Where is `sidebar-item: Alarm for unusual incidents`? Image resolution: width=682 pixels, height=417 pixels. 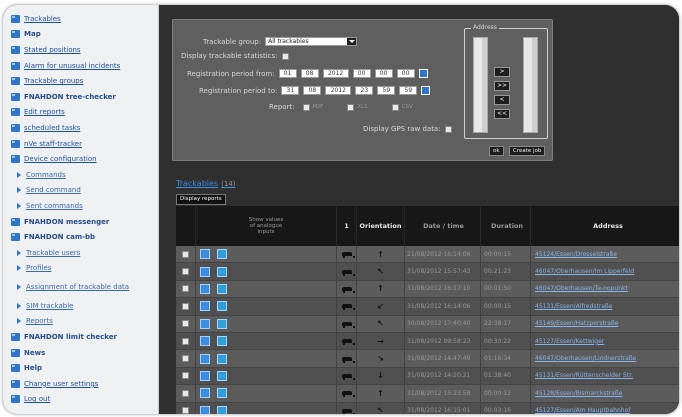 sidebar-item: Alarm for unusual incidents is located at coordinates (80, 66).